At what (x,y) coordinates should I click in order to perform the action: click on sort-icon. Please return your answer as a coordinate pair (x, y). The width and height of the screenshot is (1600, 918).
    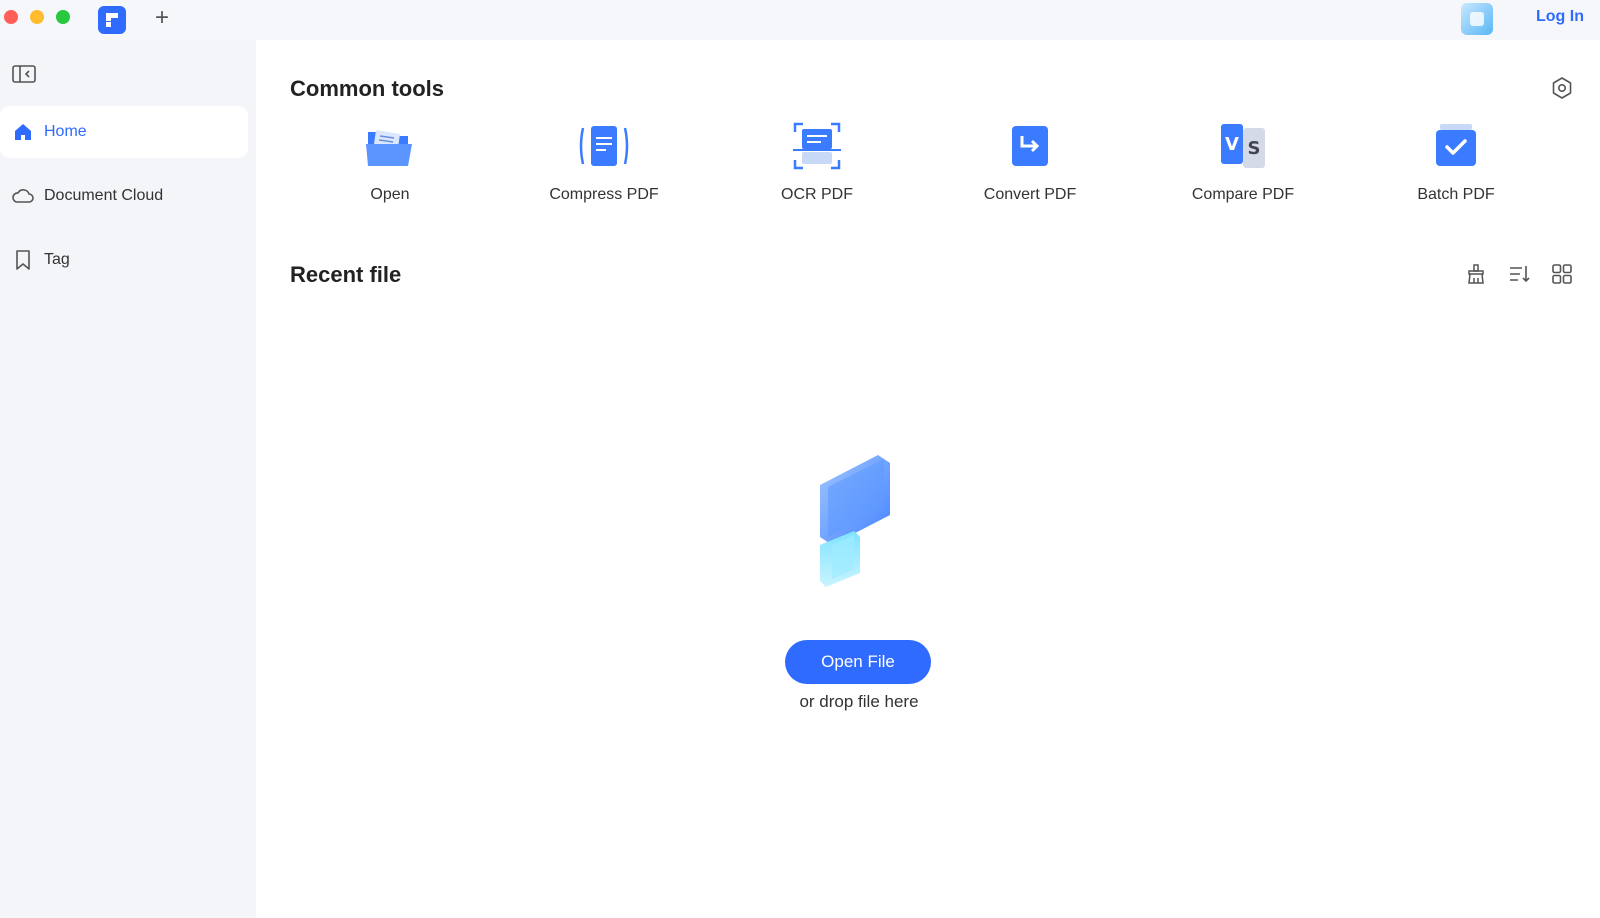
    Looking at the image, I should click on (1519, 274).